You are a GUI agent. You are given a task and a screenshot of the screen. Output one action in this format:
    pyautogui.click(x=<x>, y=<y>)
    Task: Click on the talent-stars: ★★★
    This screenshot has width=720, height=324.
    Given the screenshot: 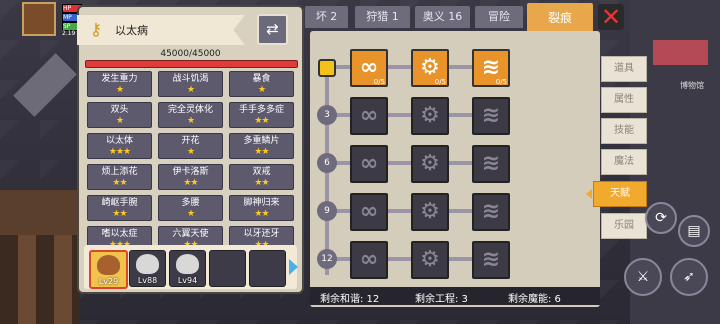 What is the action you would take?
    pyautogui.click(x=119, y=152)
    